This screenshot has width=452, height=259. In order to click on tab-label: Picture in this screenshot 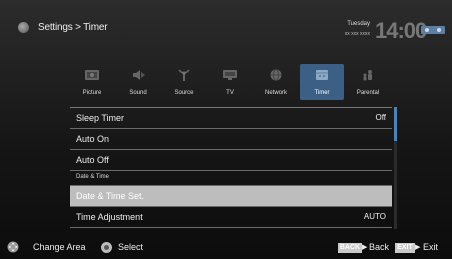, I will do `click(92, 93)`.